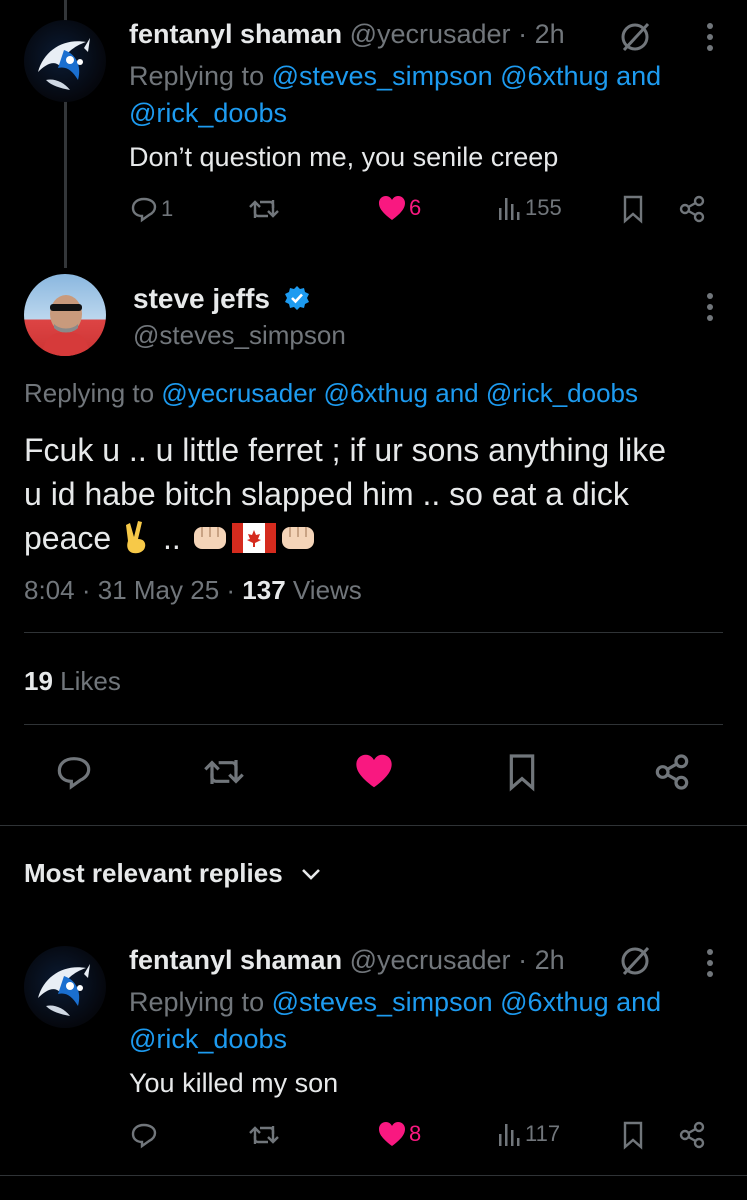 The image size is (747, 1200). What do you see at coordinates (234, 1083) in the screenshot?
I see `tweet-text: You killed my son` at bounding box center [234, 1083].